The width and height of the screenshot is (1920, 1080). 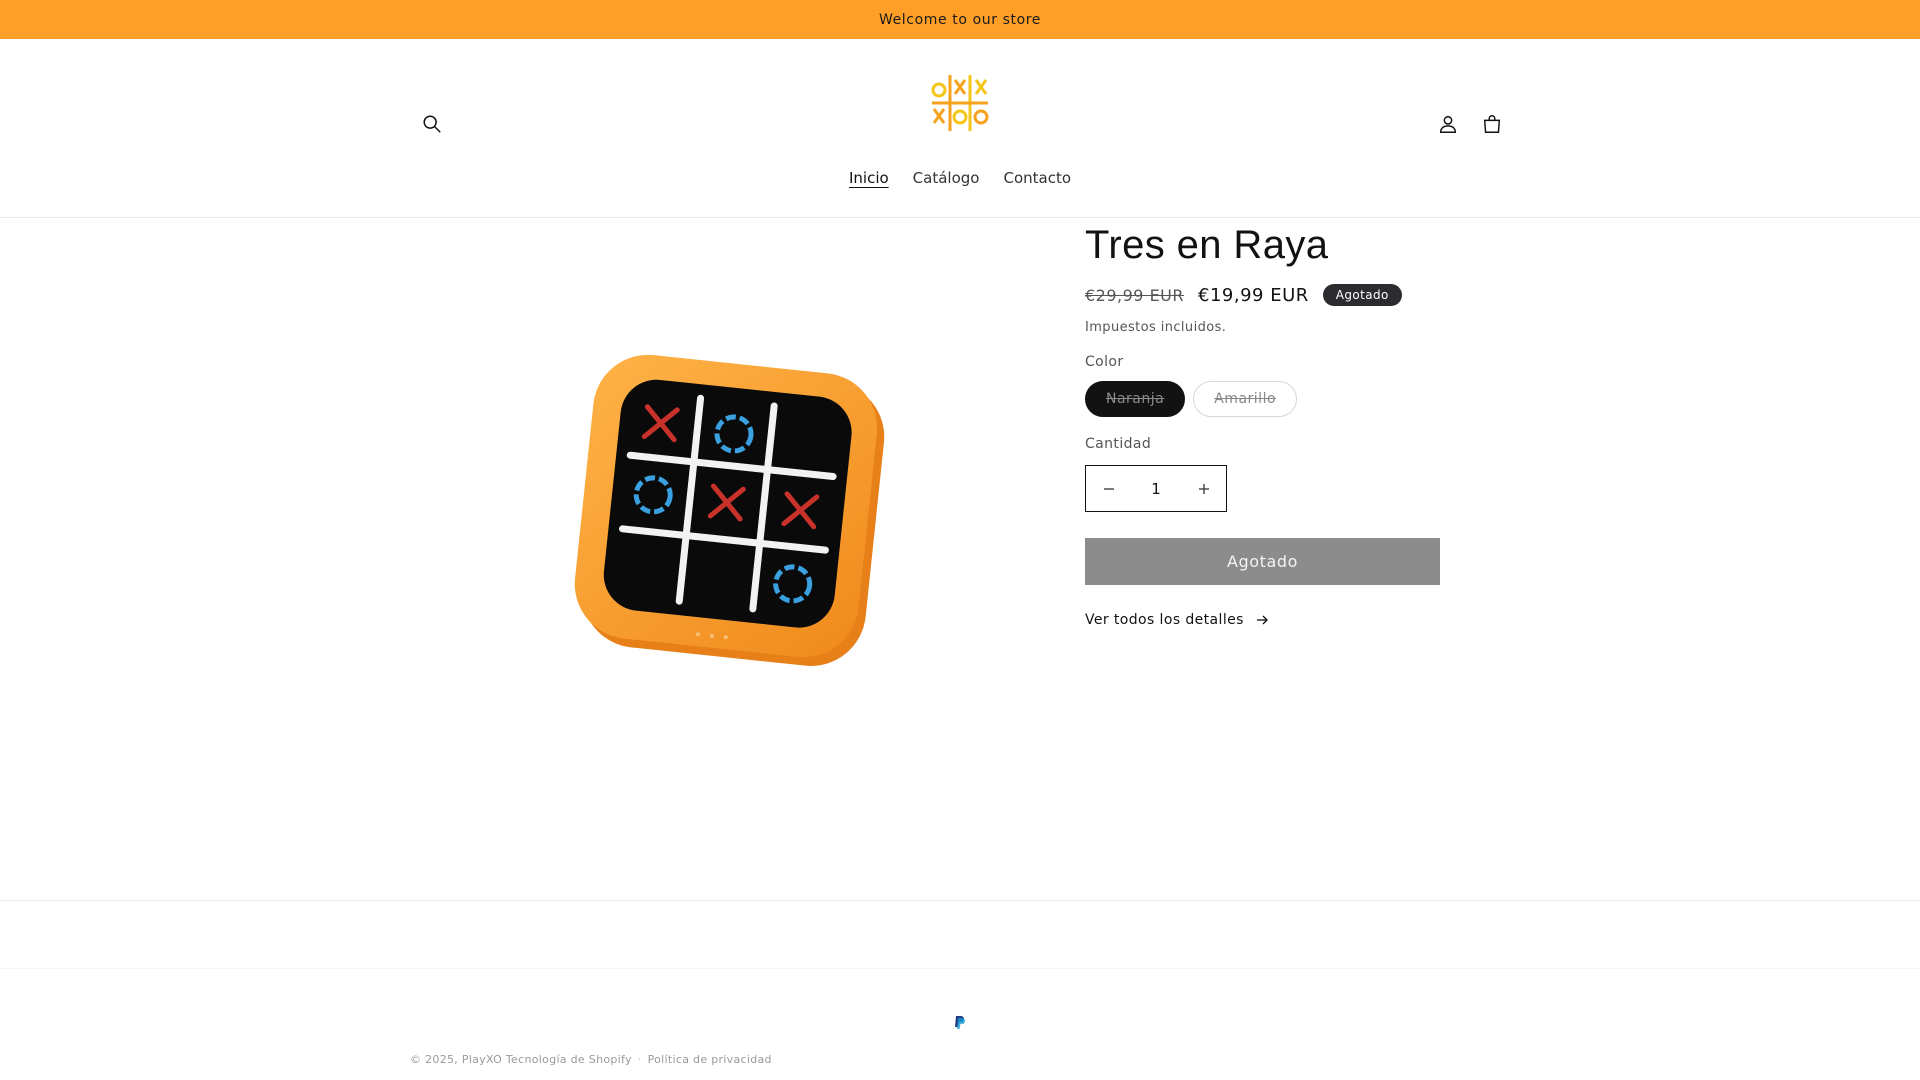 I want to click on sold-out-button: Agotado, so click(x=1262, y=561).